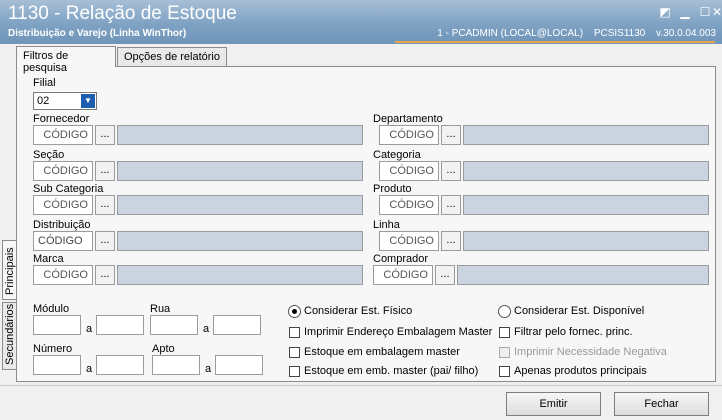 Image resolution: width=722 pixels, height=420 pixels. What do you see at coordinates (358, 311) in the screenshot?
I see `radio-est-fisico-label: Considerar Est. Físico` at bounding box center [358, 311].